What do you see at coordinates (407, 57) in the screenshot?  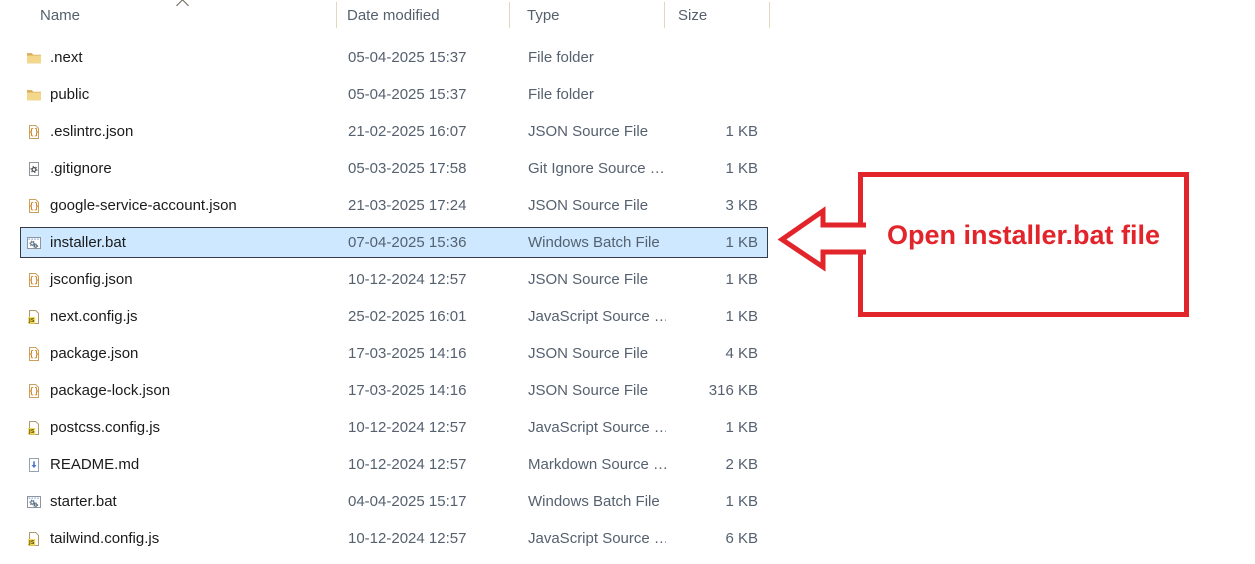 I see `file-date-modified: 05-04-2025 15:37` at bounding box center [407, 57].